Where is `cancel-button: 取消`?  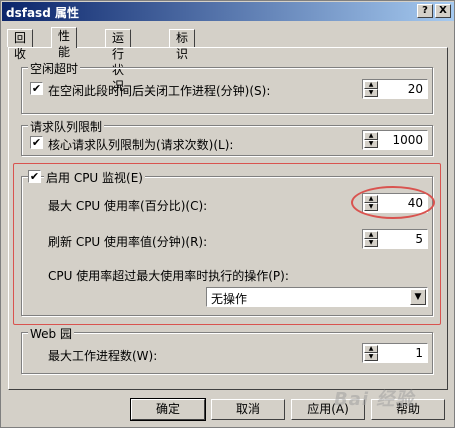
cancel-button: 取消 is located at coordinates (248, 409).